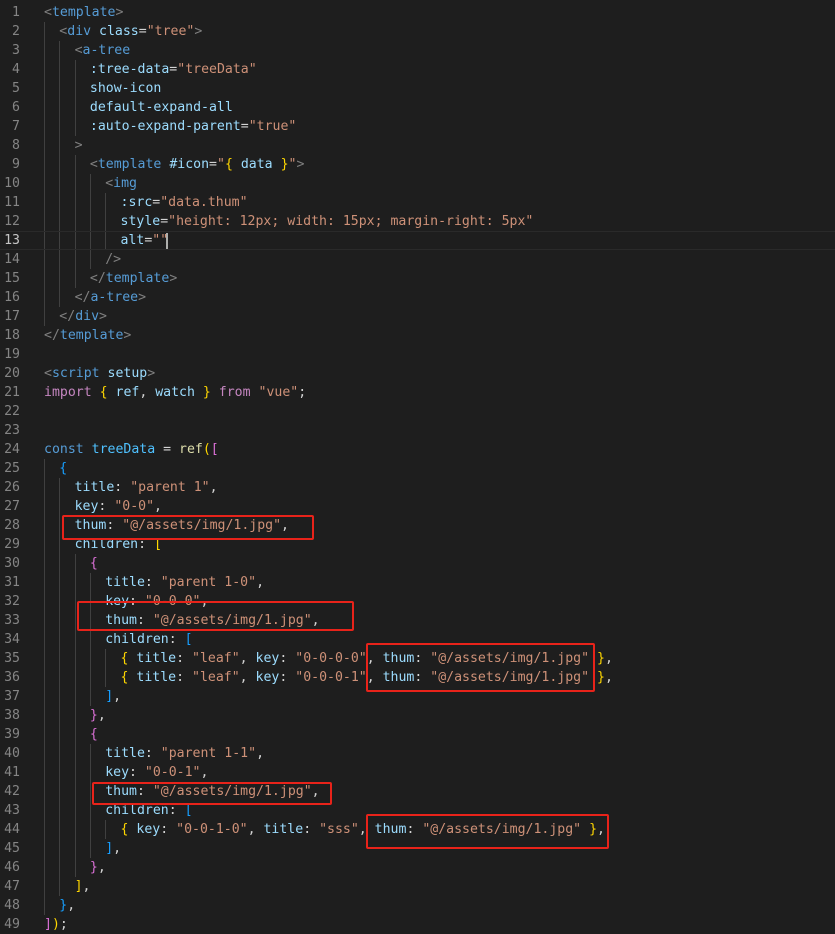 Image resolution: width=835 pixels, height=934 pixels. Describe the element at coordinates (12, 620) in the screenshot. I see `line-number: 33` at that location.